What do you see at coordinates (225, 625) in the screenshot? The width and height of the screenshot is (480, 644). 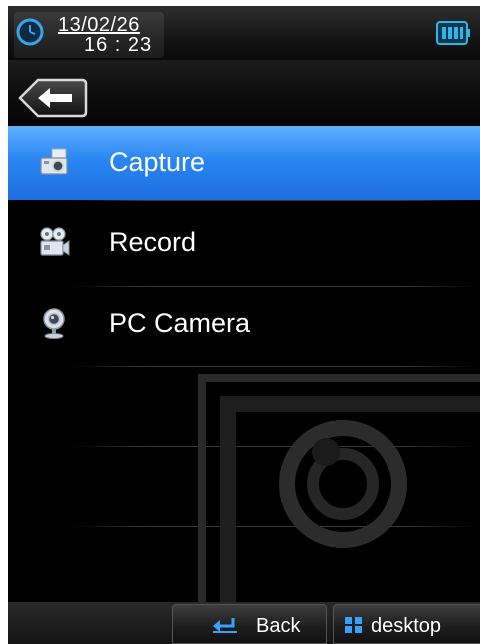 I see `return-arrow-icon` at bounding box center [225, 625].